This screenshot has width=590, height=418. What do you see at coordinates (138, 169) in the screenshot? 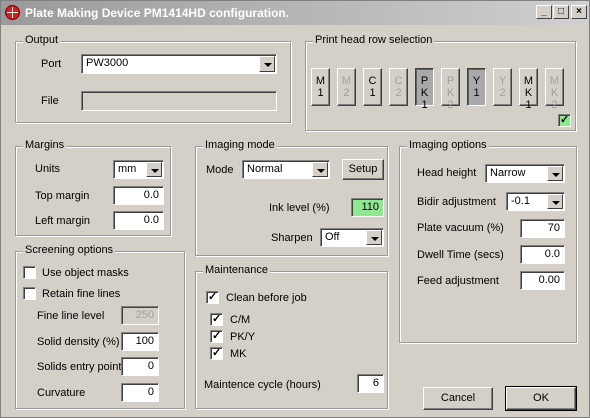
I see `units-select: mm` at bounding box center [138, 169].